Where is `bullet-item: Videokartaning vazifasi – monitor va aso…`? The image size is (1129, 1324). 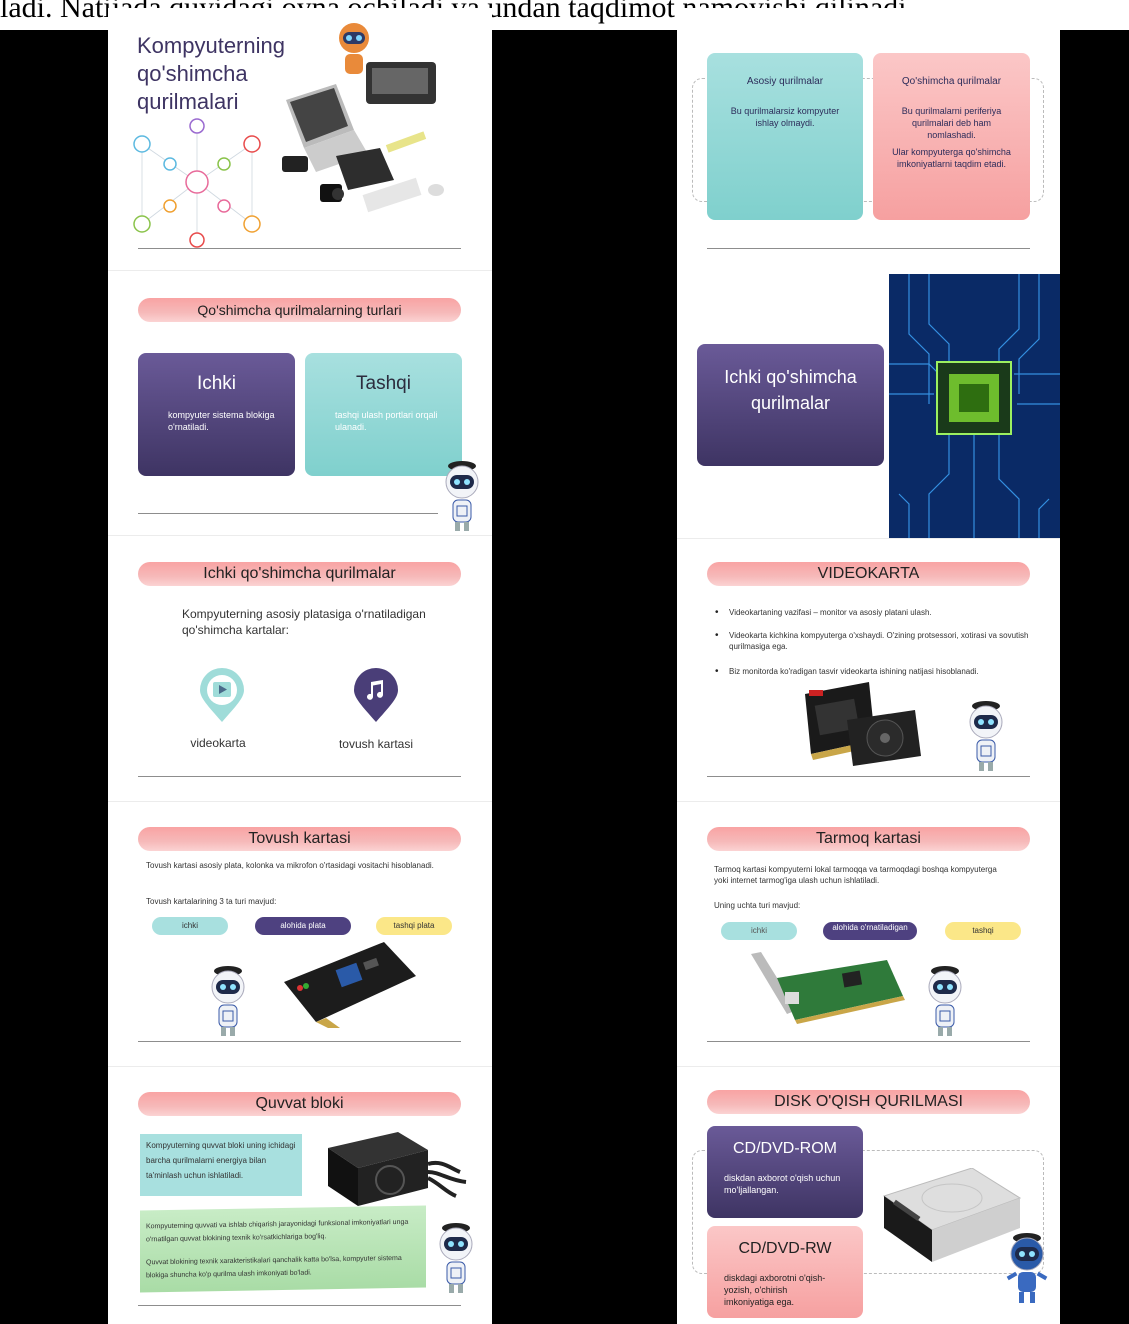
bullet-item: Videokartaning vazifasi – monitor va aso… is located at coordinates (872, 612).